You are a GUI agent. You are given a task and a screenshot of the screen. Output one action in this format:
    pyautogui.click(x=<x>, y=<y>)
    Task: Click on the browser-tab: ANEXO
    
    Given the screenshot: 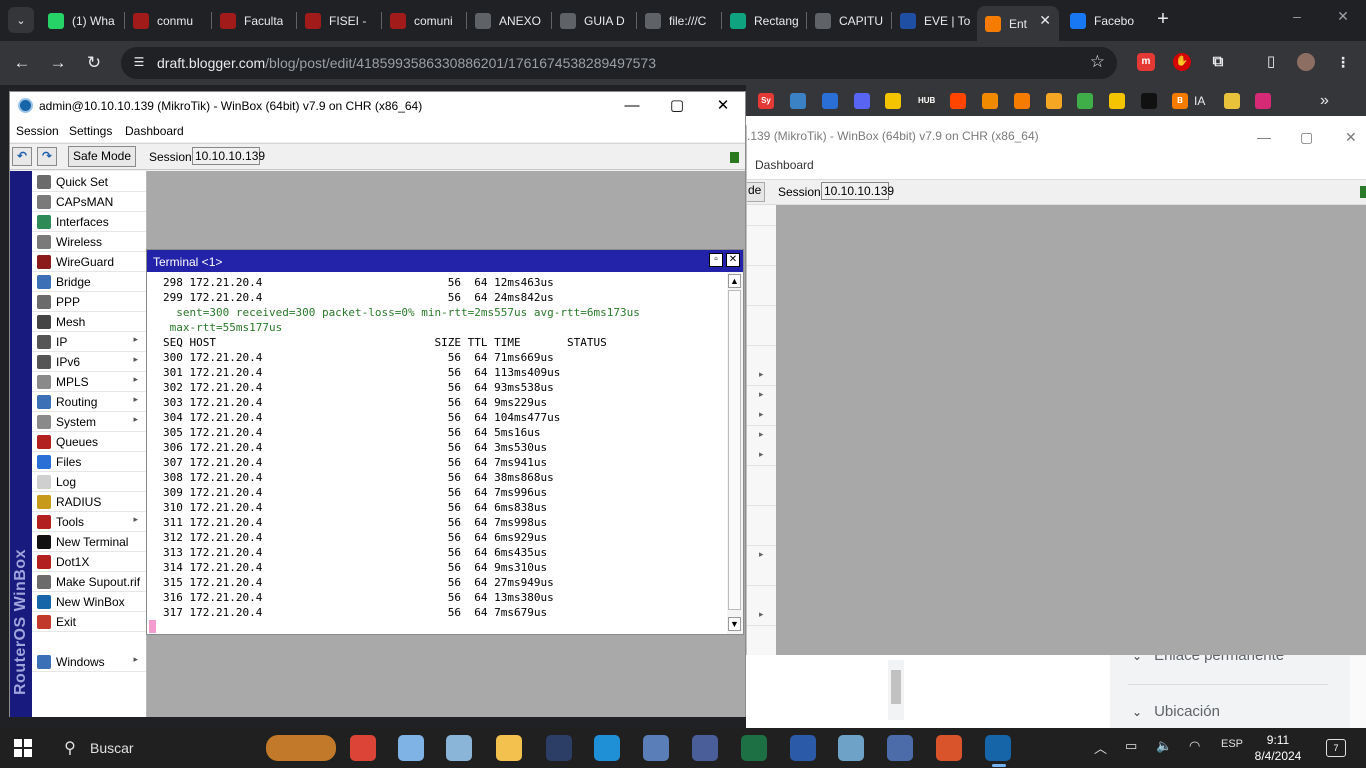 What is the action you would take?
    pyautogui.click(x=509, y=20)
    